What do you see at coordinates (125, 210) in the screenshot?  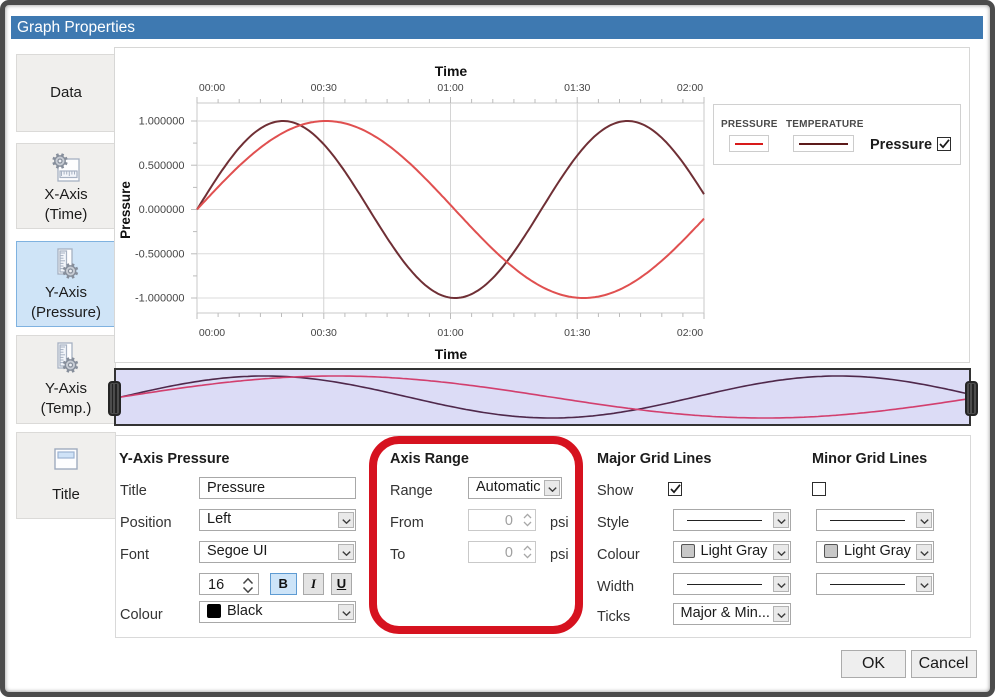 I see `svg-text: Pressure` at bounding box center [125, 210].